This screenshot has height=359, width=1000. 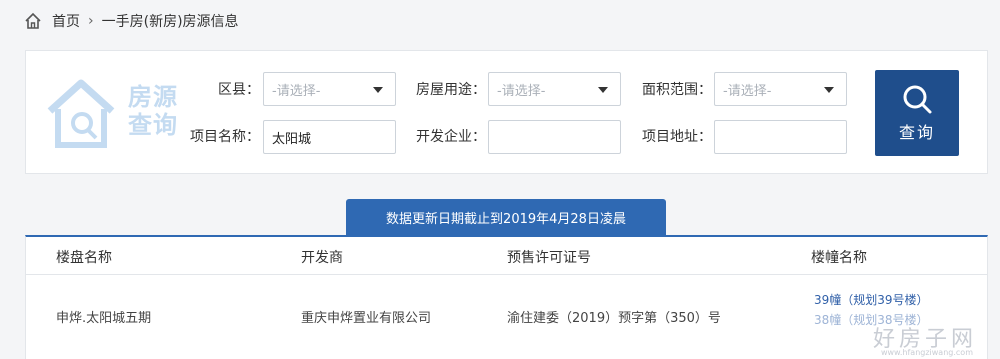 What do you see at coordinates (153, 125) in the screenshot?
I see `logo-line2: 查询` at bounding box center [153, 125].